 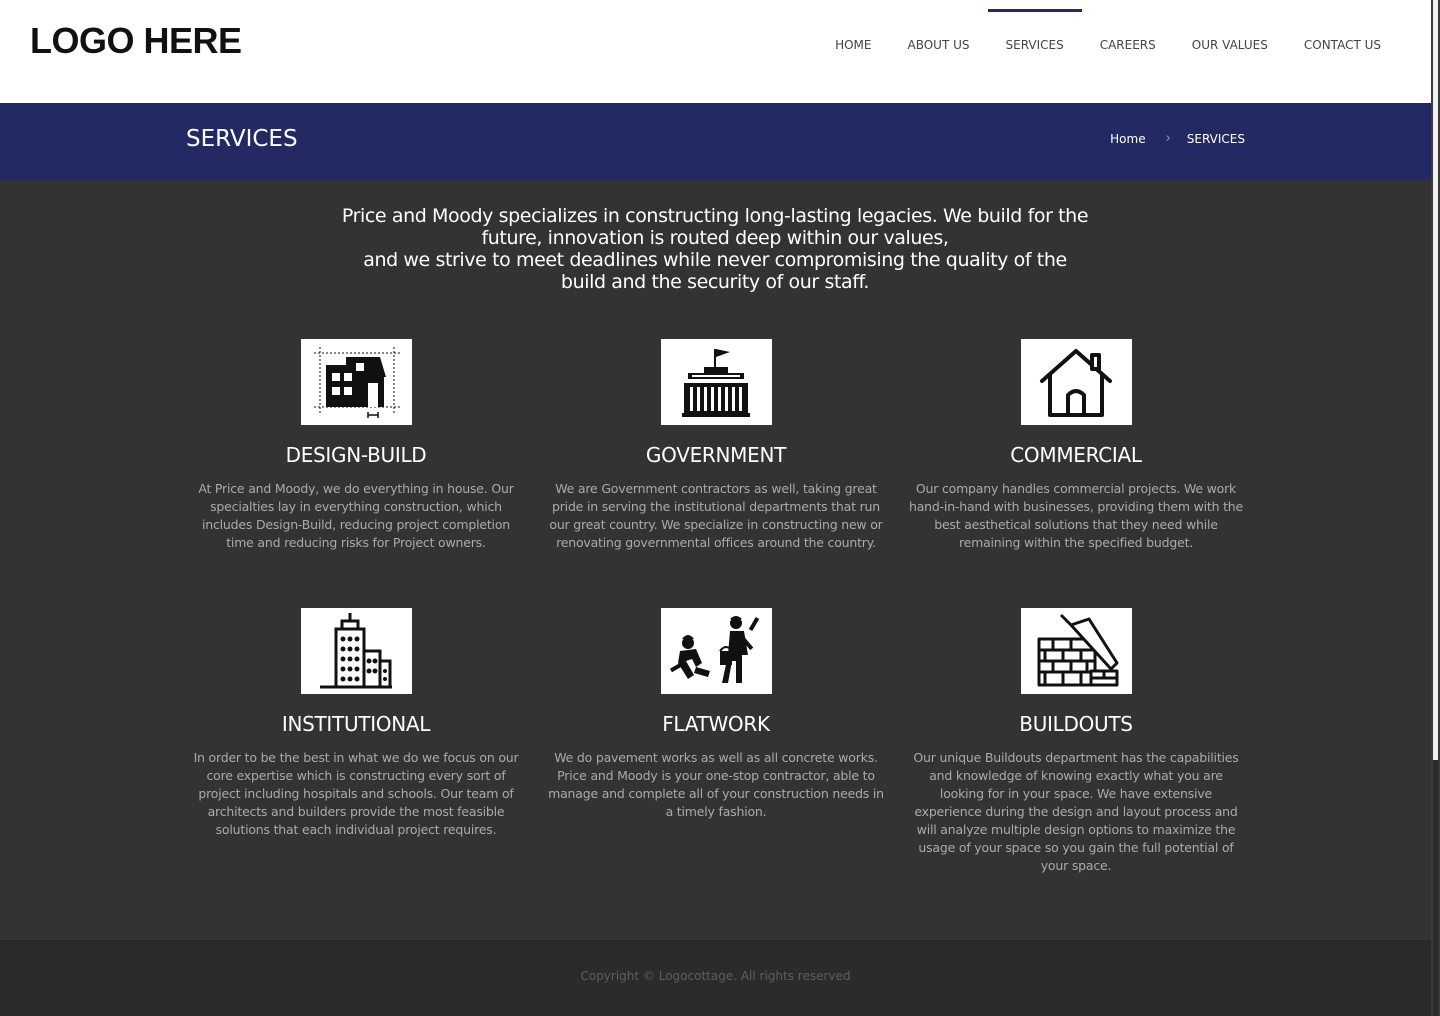 What do you see at coordinates (938, 44) in the screenshot?
I see `nav-label: ABOUT US` at bounding box center [938, 44].